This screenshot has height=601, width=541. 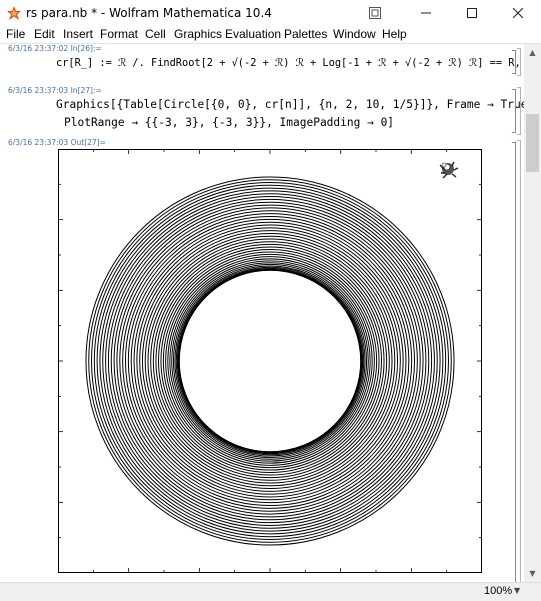 I want to click on menu-help: Help, so click(x=394, y=34).